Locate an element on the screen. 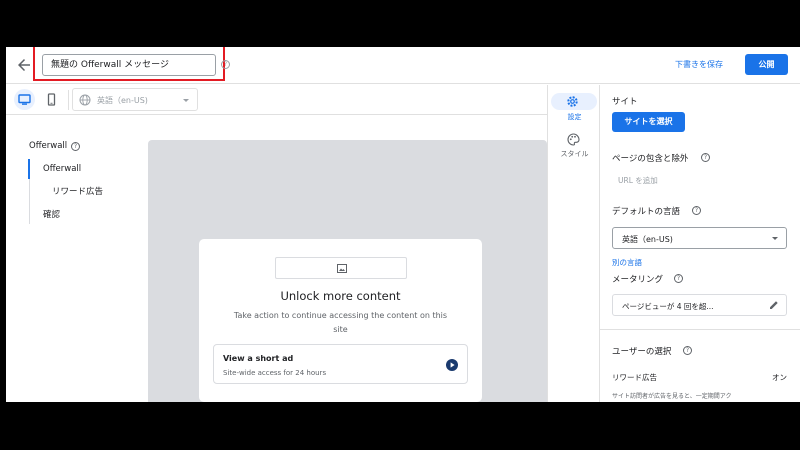 This screenshot has width=800, height=450. page-include-heading: ページの包含と除外 is located at coordinates (650, 159).